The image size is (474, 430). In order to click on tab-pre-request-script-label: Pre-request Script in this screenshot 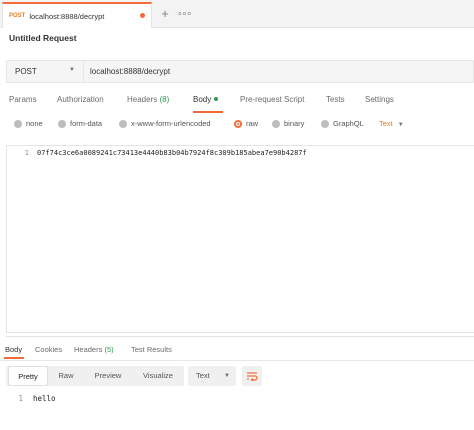, I will do `click(272, 99)`.